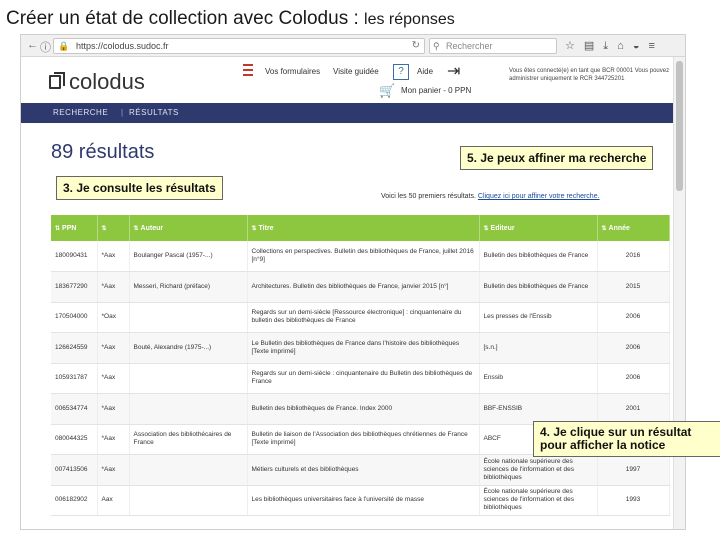 This screenshot has height=540, width=720. What do you see at coordinates (387, 91) in the screenshot?
I see `basket-icon: 🛒` at bounding box center [387, 91].